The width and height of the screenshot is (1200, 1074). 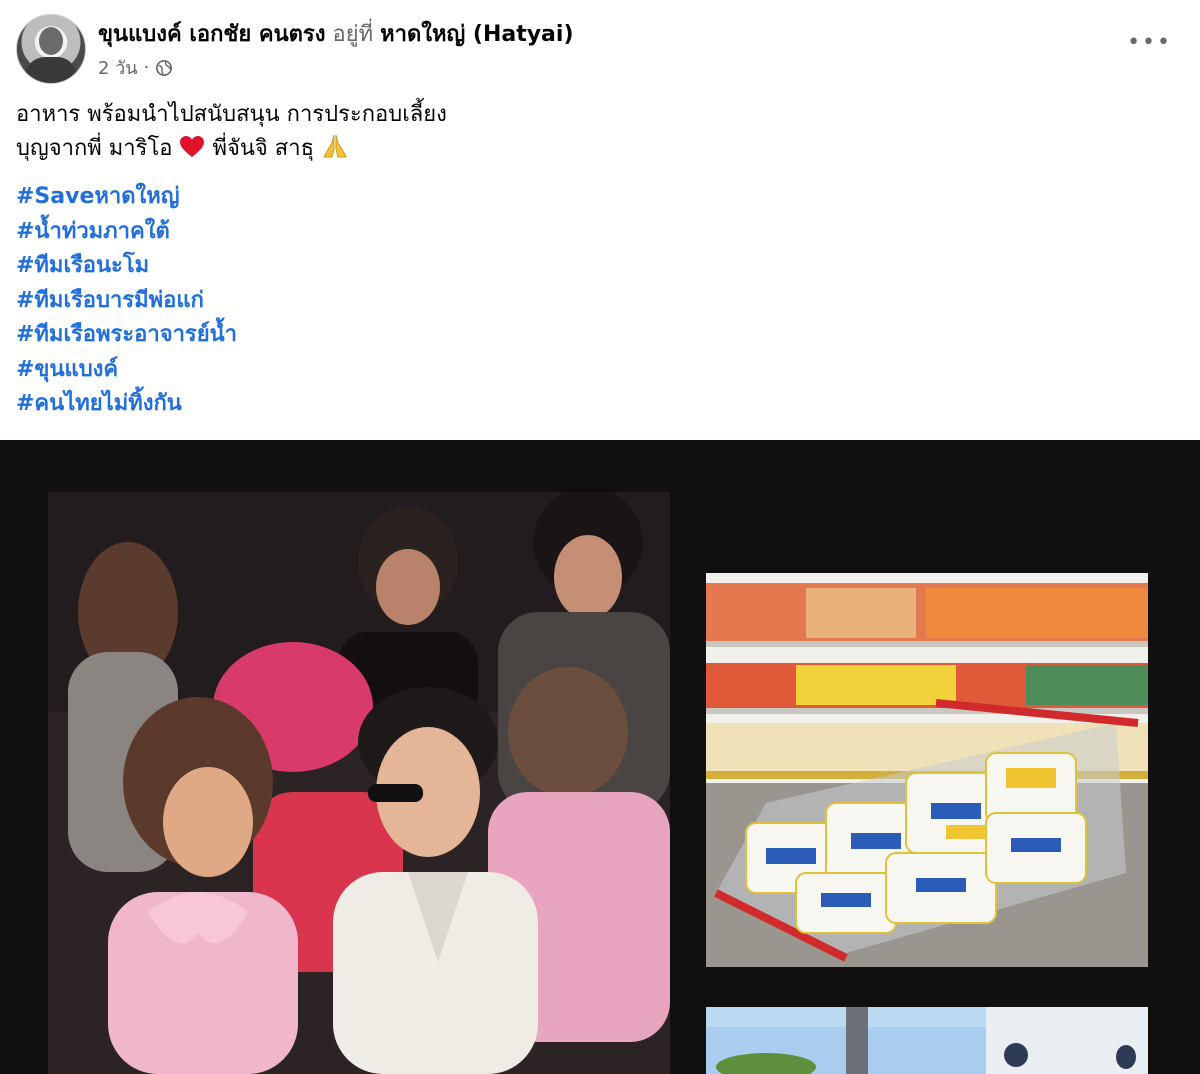 What do you see at coordinates (94, 148) in the screenshot?
I see `post-text-line-2-a: บุญจากพี่ มาริโอ` at bounding box center [94, 148].